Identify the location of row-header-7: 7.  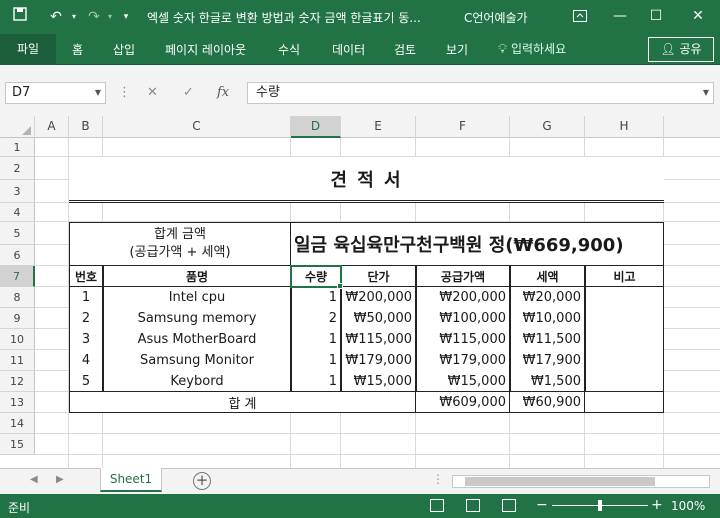
(17, 276).